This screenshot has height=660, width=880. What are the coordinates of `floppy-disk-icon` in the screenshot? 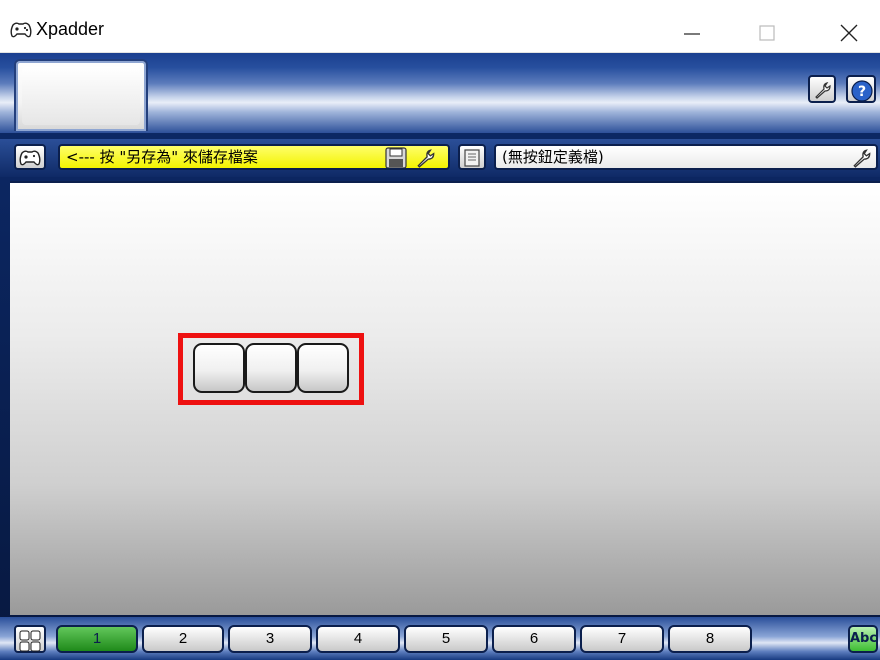 It's located at (396, 158).